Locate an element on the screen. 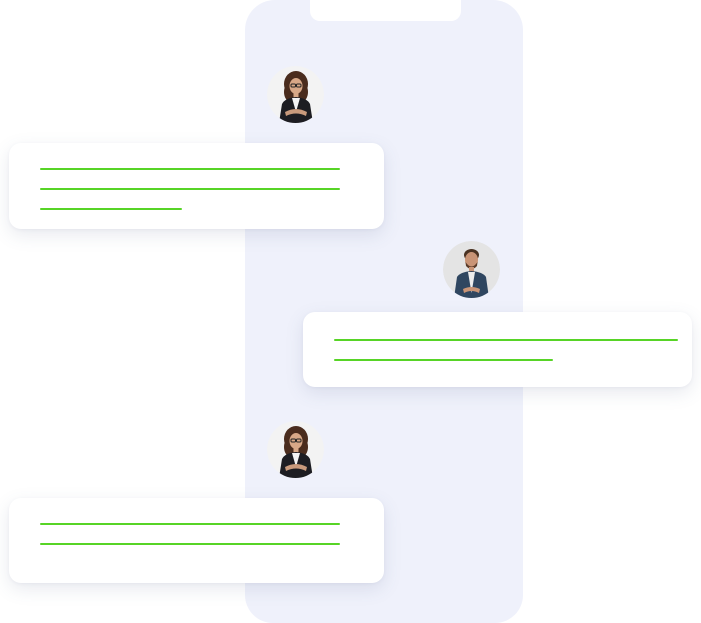 The width and height of the screenshot is (701, 623). man-avatar-icon is located at coordinates (471, 269).